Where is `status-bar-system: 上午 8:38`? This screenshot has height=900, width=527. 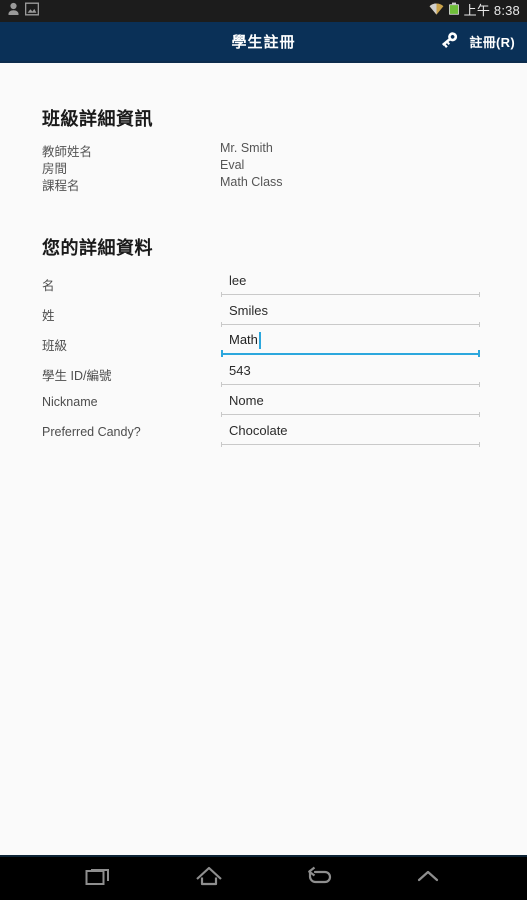
status-bar-system: 上午 8:38 is located at coordinates (474, 11).